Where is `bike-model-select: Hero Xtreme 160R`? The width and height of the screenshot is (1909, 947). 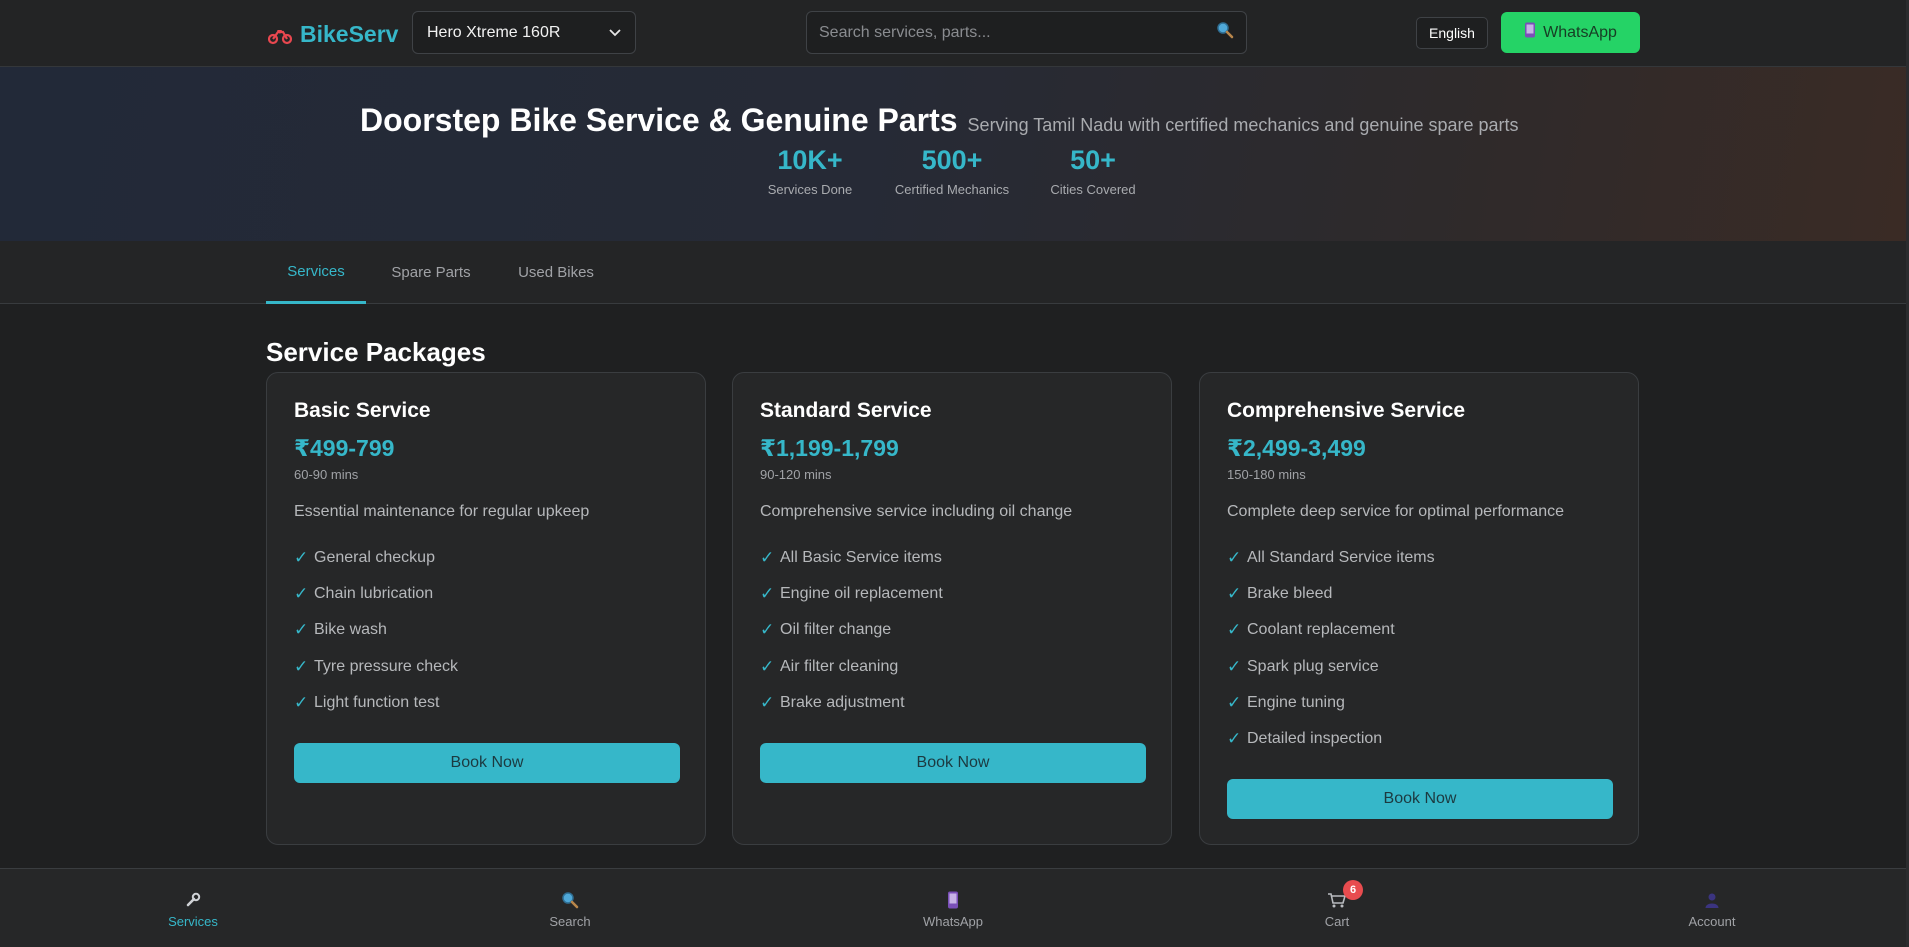 bike-model-select: Hero Xtreme 160R is located at coordinates (524, 32).